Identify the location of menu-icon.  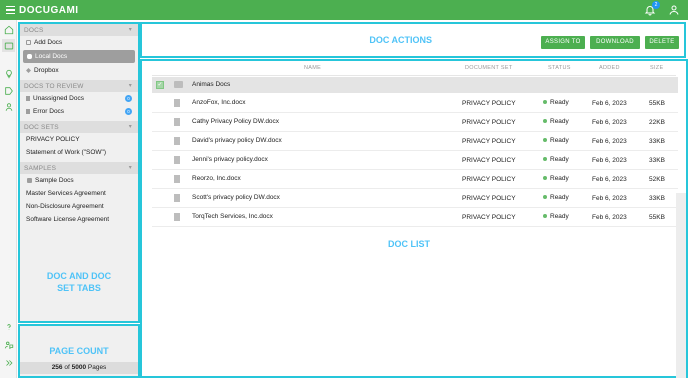
(10, 10).